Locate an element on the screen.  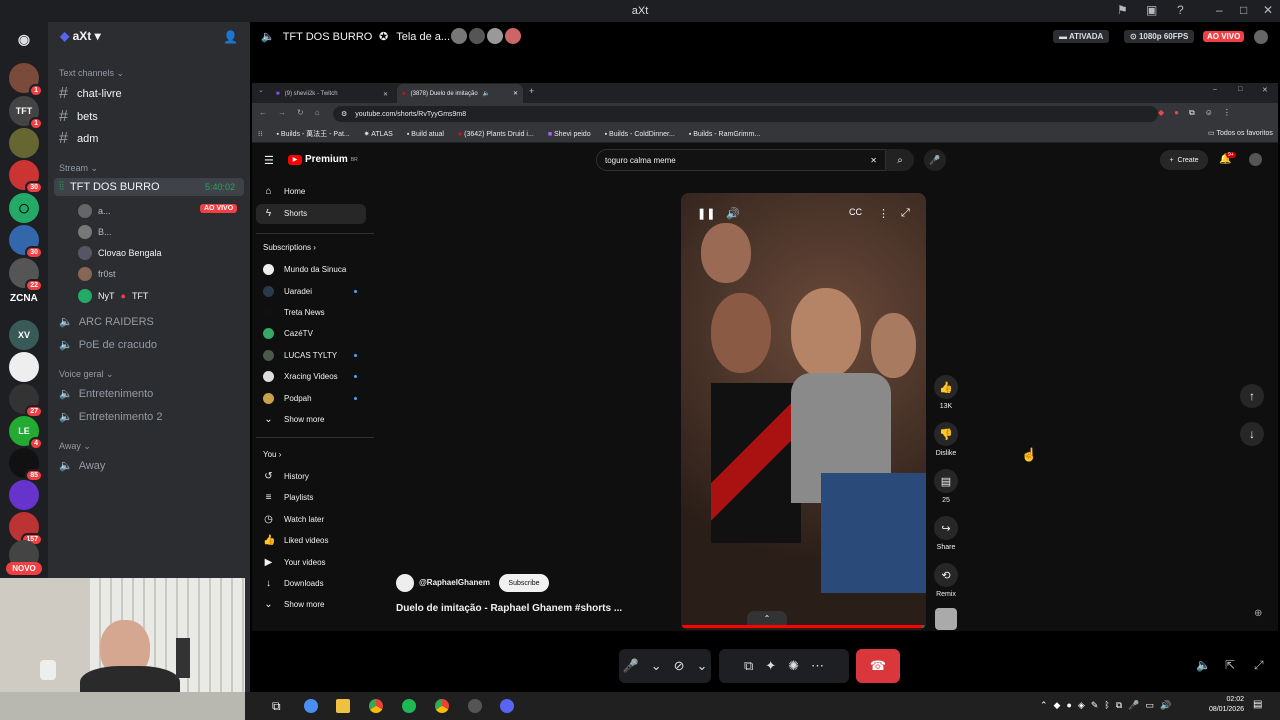
extension-icon: ◆ is located at coordinates (1161, 113).